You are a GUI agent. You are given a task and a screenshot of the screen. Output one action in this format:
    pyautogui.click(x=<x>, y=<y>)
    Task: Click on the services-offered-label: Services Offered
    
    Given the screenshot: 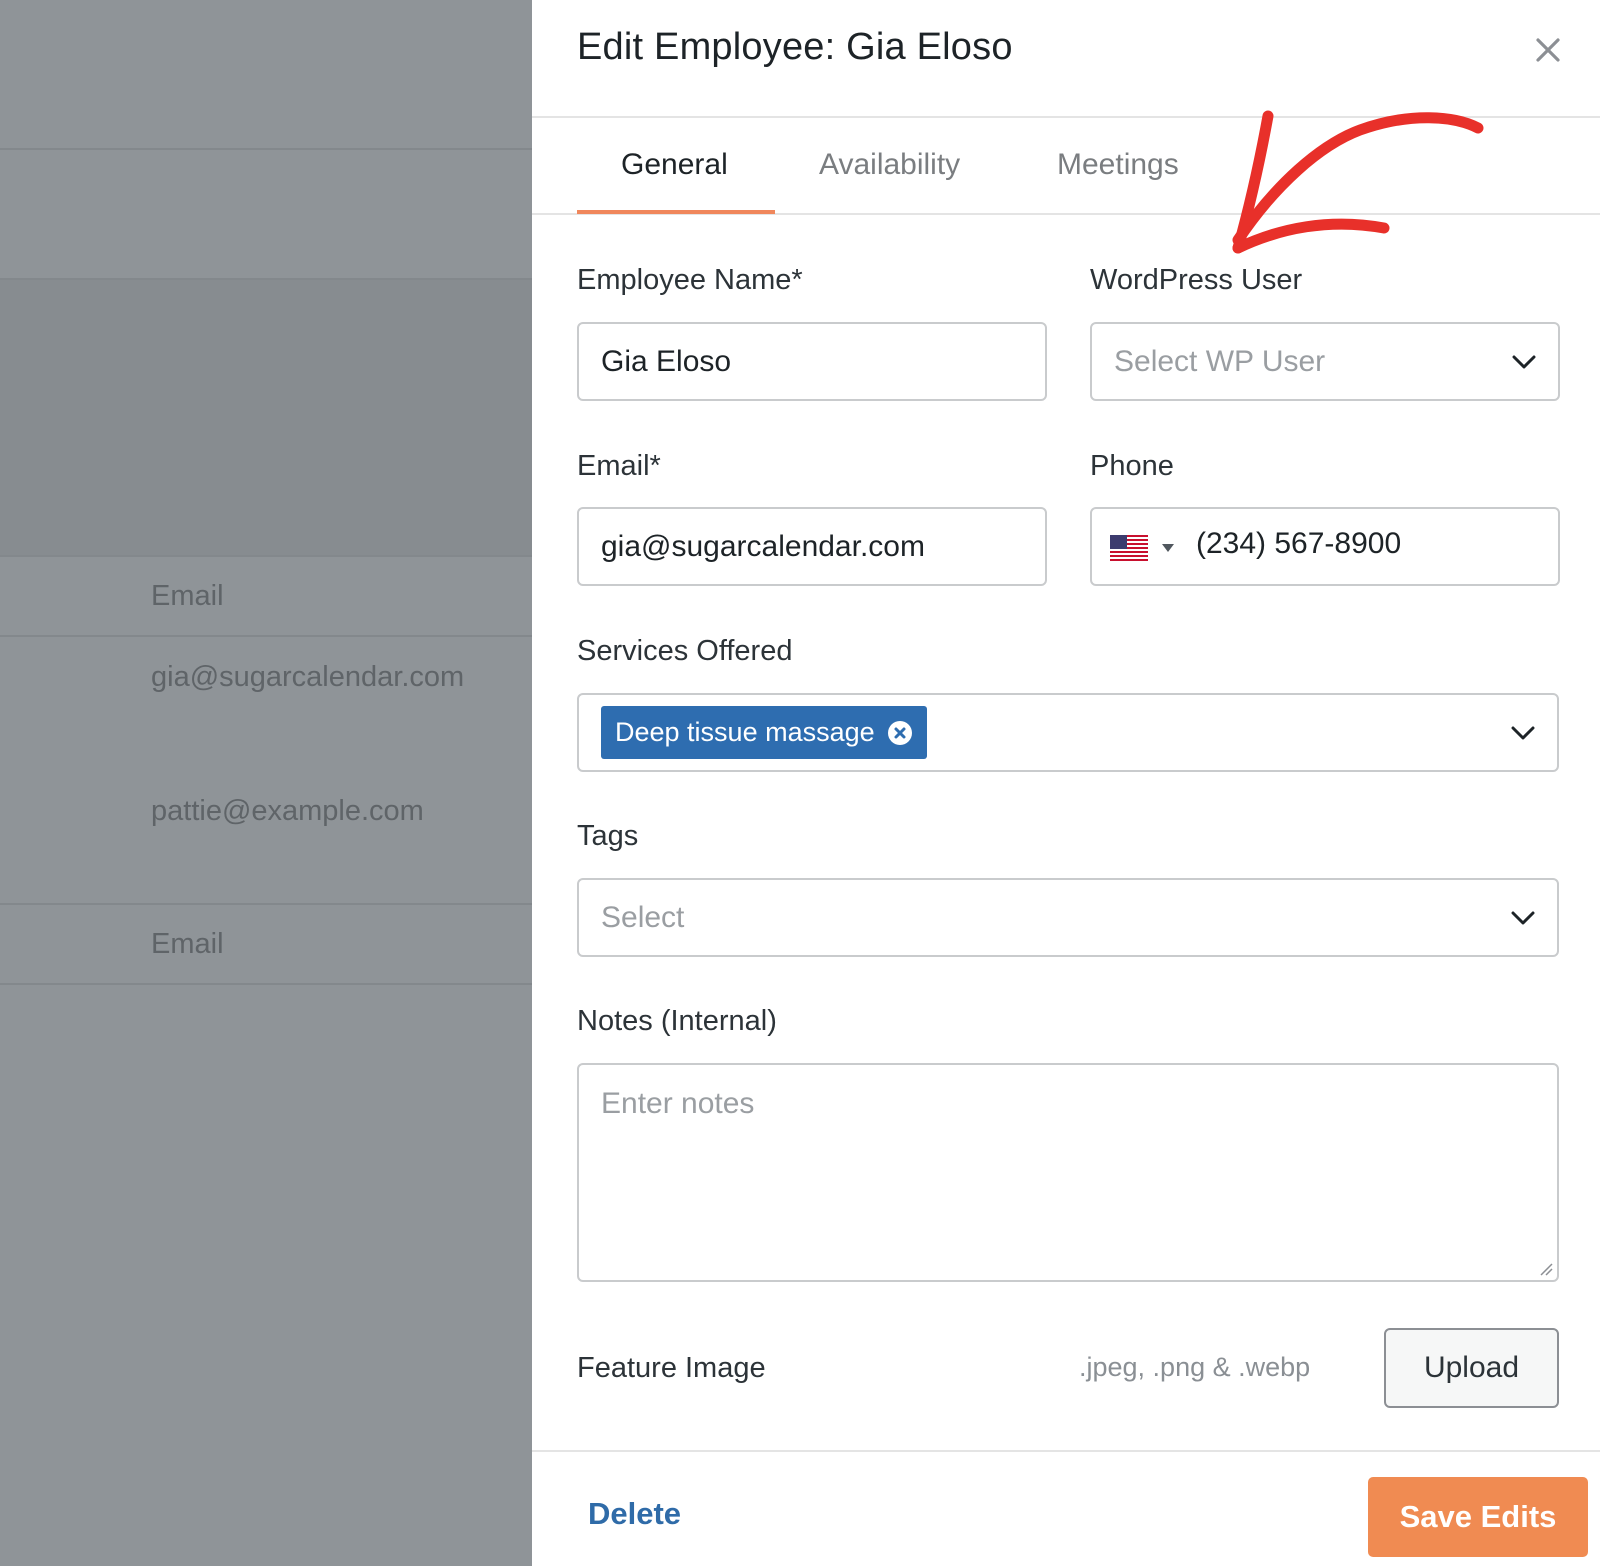 What is the action you would take?
    pyautogui.click(x=685, y=651)
    